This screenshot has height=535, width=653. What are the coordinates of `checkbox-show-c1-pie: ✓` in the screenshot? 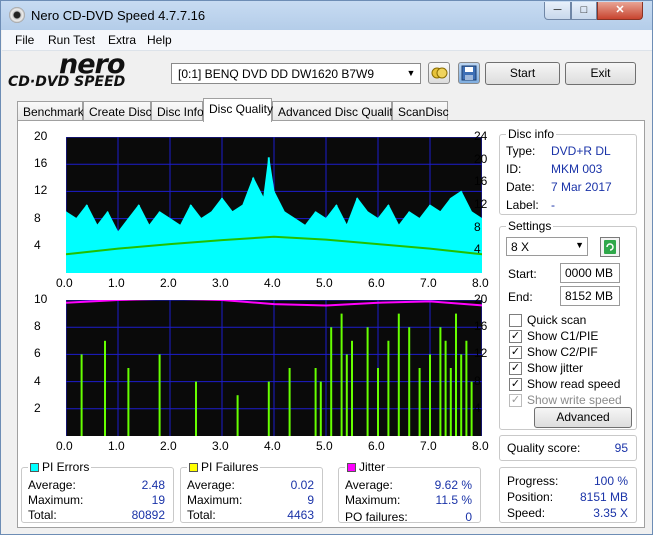 It's located at (515, 336).